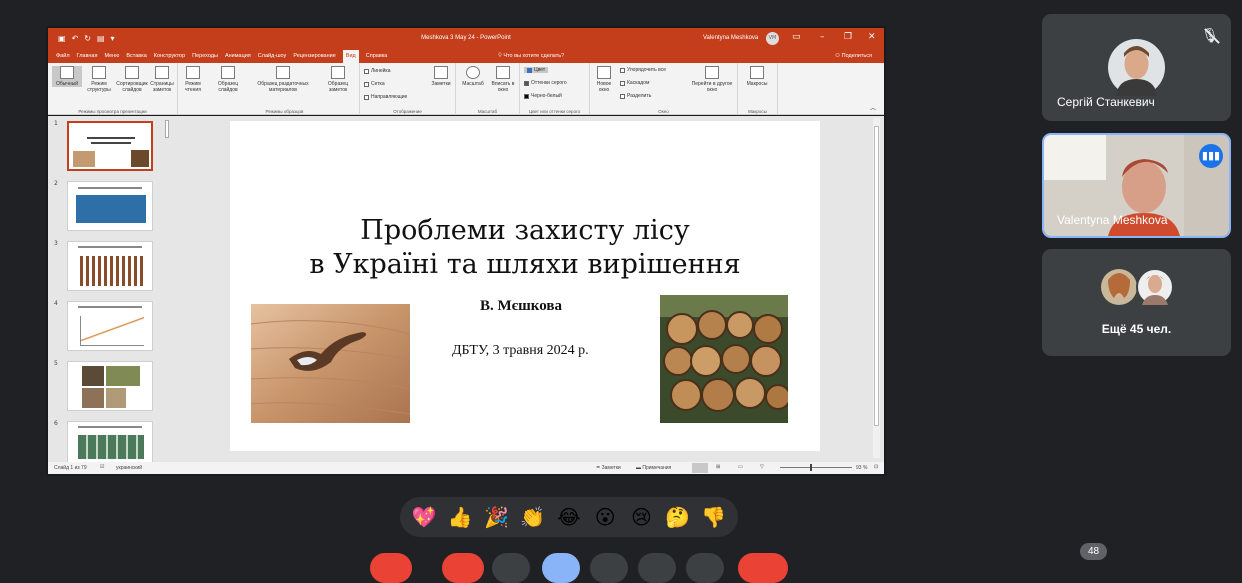 The width and height of the screenshot is (1242, 583). Describe the element at coordinates (1136, 302) in the screenshot. I see `more-participants-tile: Ещё 45 чел.` at that location.